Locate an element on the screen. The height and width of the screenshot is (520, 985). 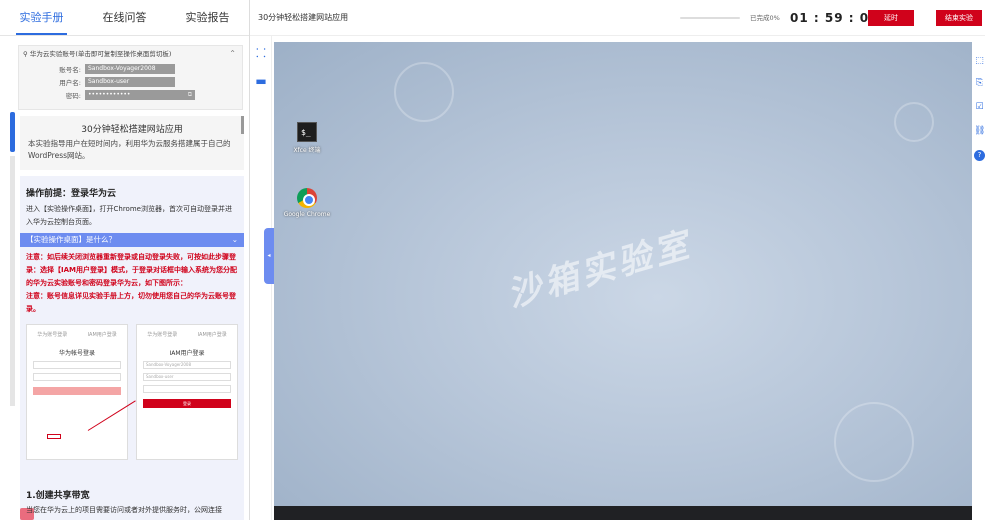
user-icon: ⚲ is located at coordinates (25, 54).